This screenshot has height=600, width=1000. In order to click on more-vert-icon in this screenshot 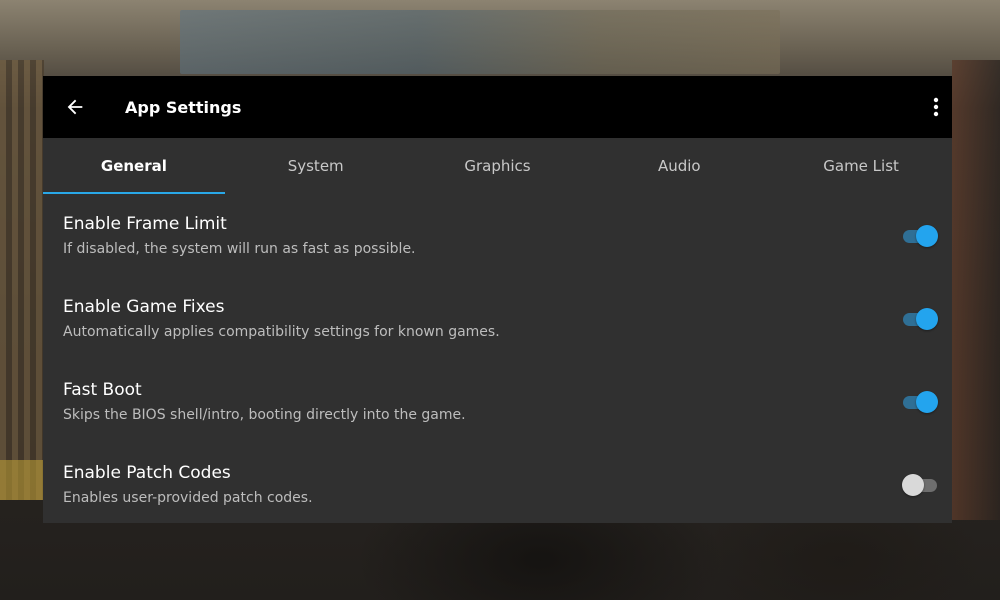, I will do `click(936, 107)`.